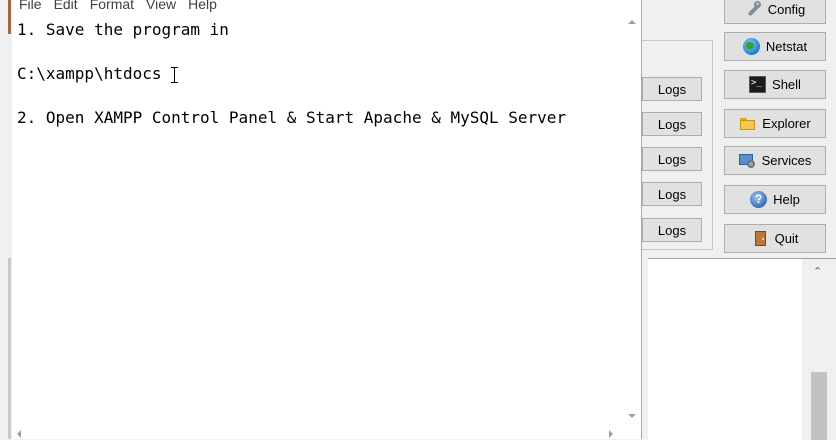 The image size is (836, 440). What do you see at coordinates (747, 123) in the screenshot?
I see `folder-icon` at bounding box center [747, 123].